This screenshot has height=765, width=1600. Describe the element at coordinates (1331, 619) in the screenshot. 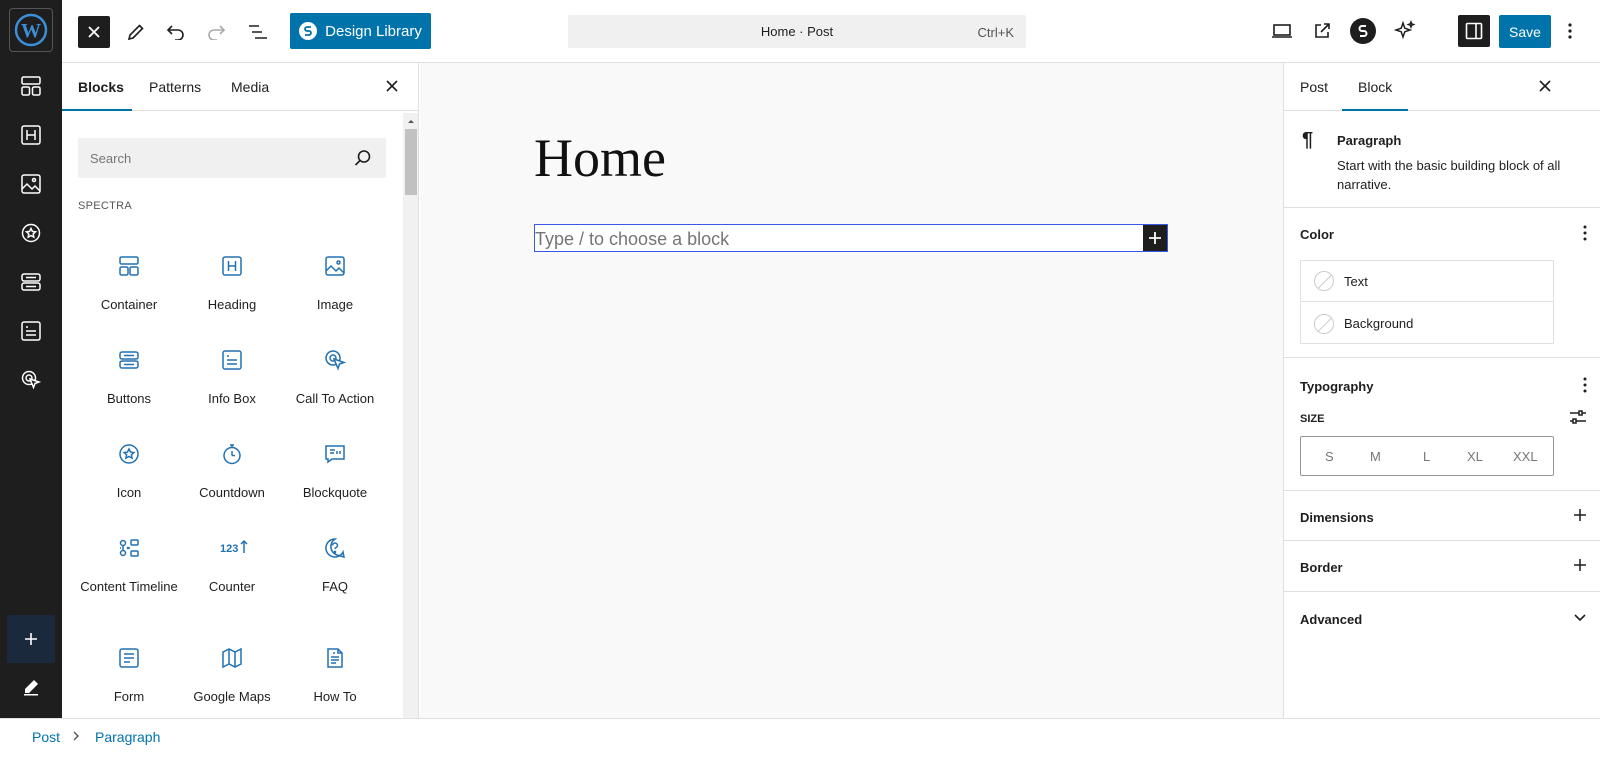

I see `advanced-panel-title: Advanced` at that location.